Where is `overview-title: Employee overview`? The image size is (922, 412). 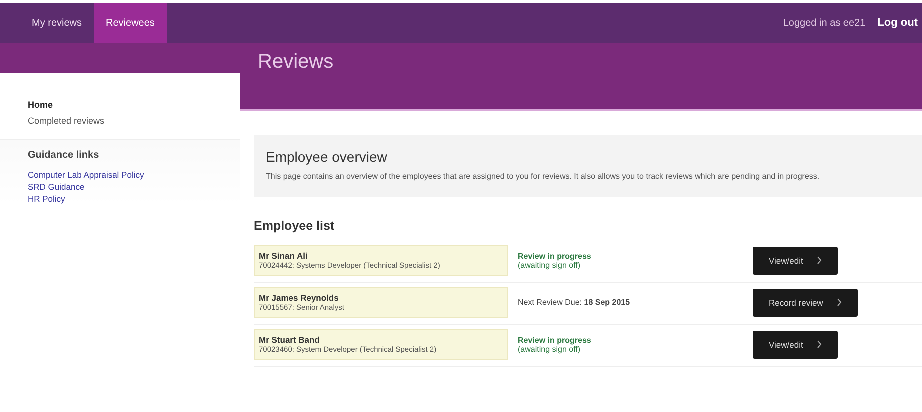
overview-title: Employee overview is located at coordinates (327, 157).